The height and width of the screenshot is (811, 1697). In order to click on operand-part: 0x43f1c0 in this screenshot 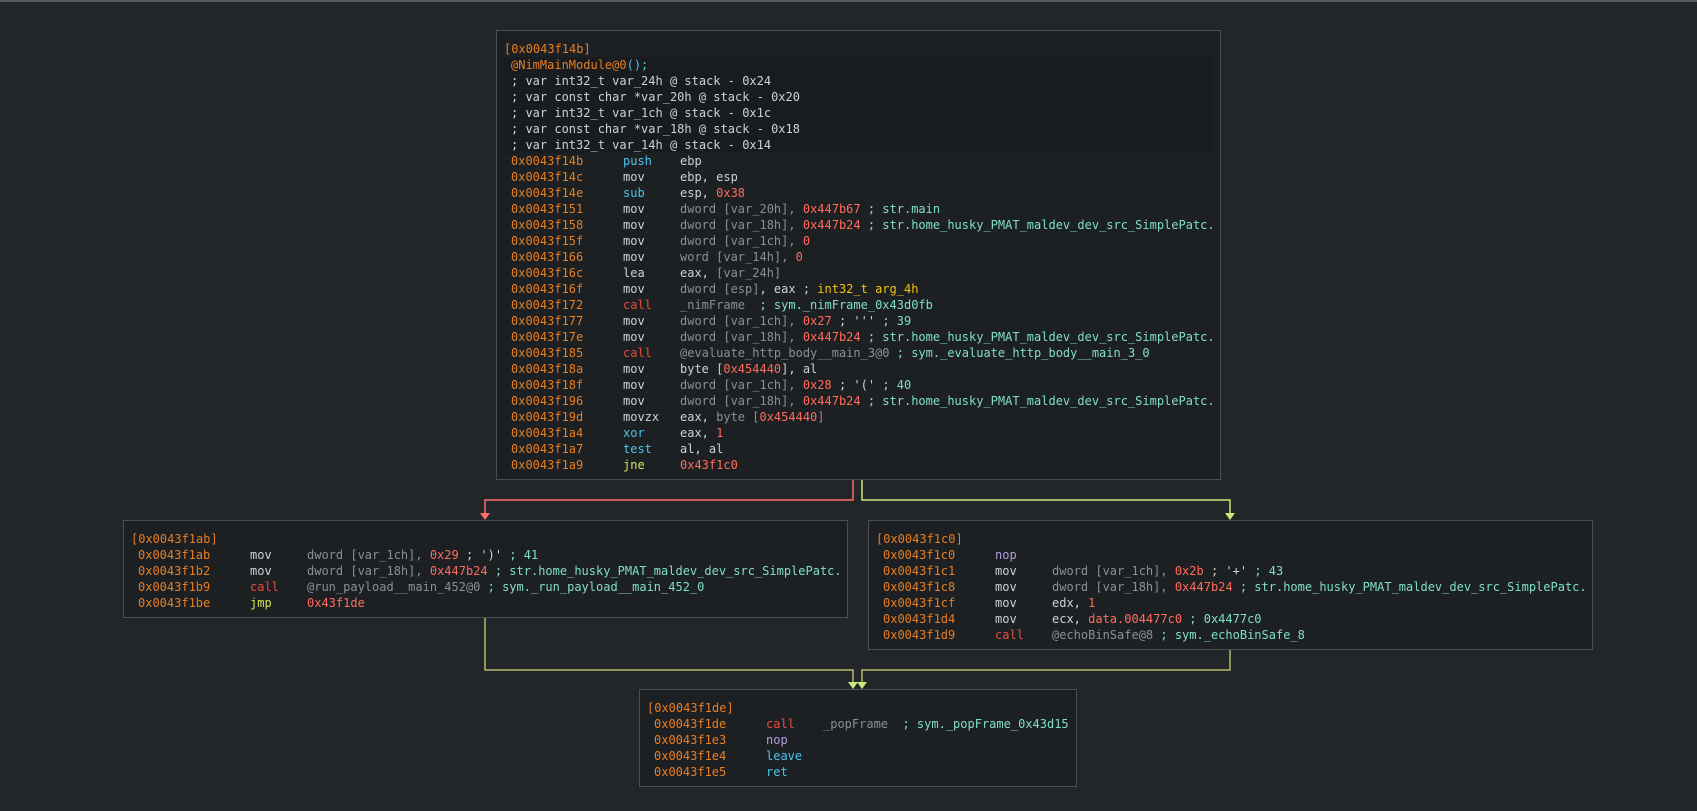, I will do `click(709, 465)`.